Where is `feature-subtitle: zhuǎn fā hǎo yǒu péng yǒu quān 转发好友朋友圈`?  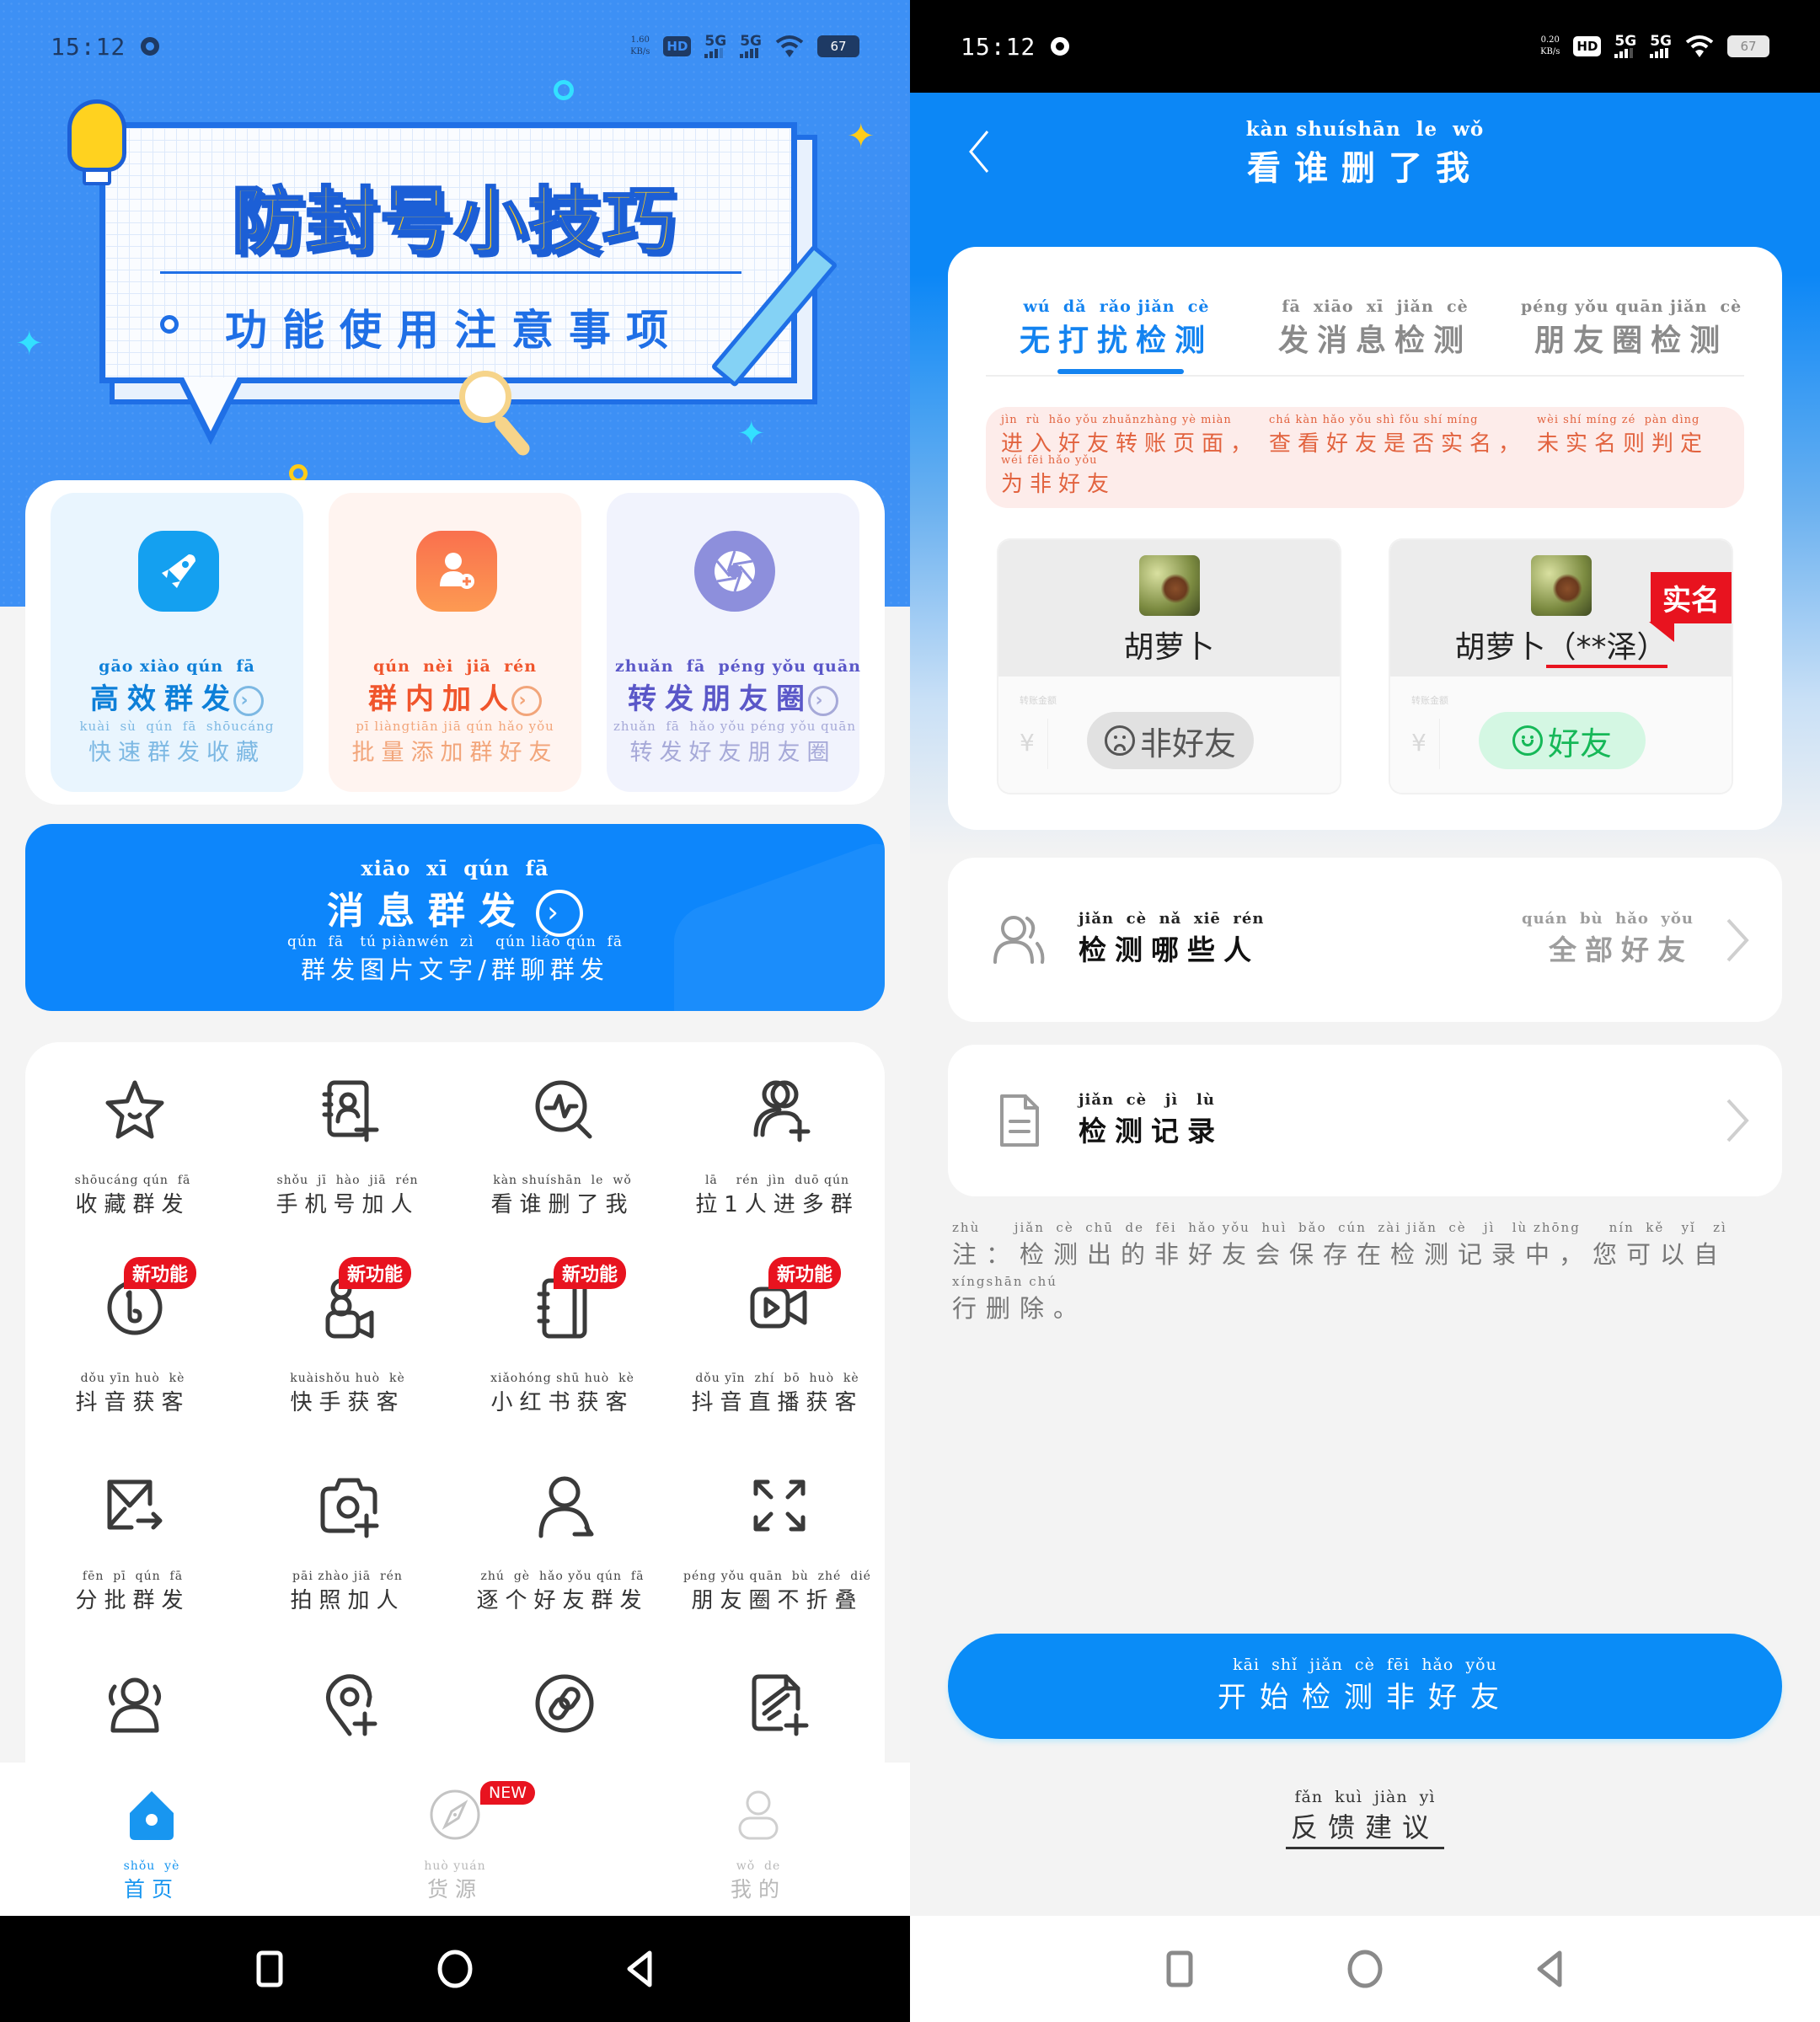 feature-subtitle: zhuǎn fā hǎo yǒu péng yǒu quān 转发好友朋友圈 is located at coordinates (734, 743).